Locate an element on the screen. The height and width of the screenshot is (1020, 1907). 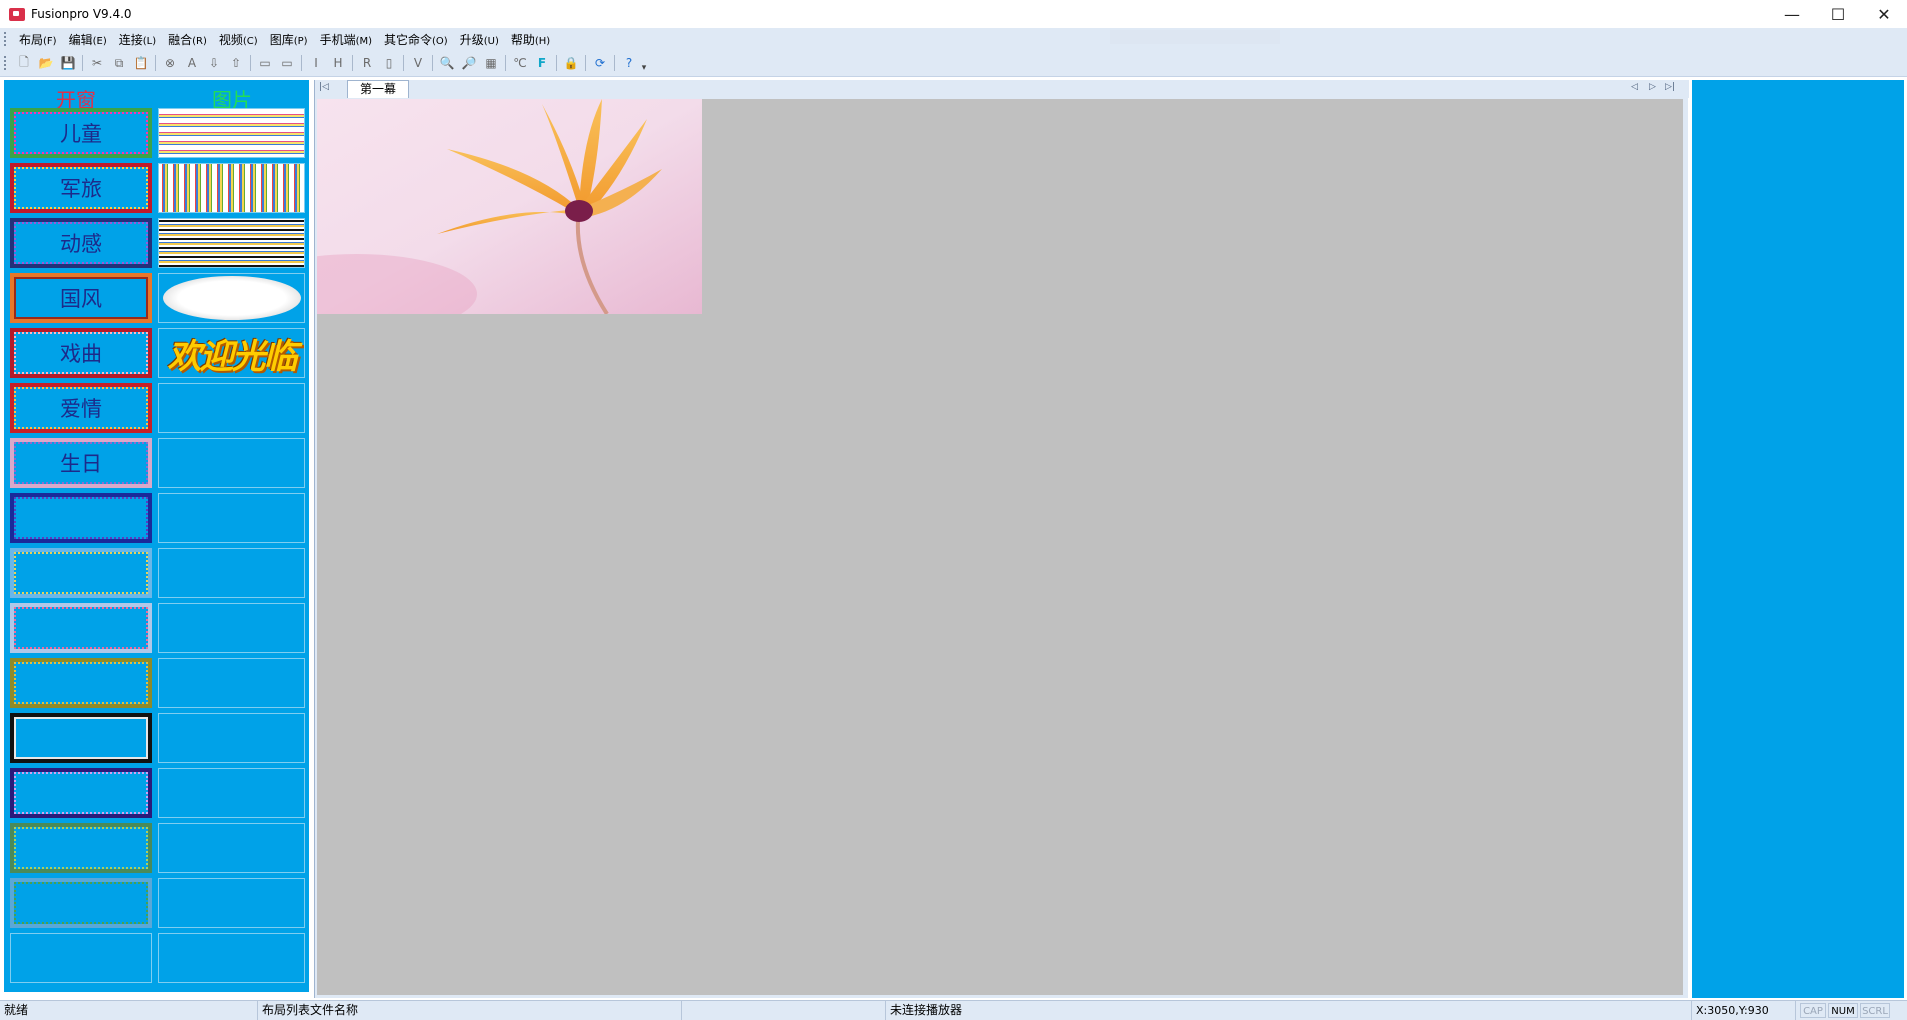
toolbar-grip is located at coordinates (5, 63).